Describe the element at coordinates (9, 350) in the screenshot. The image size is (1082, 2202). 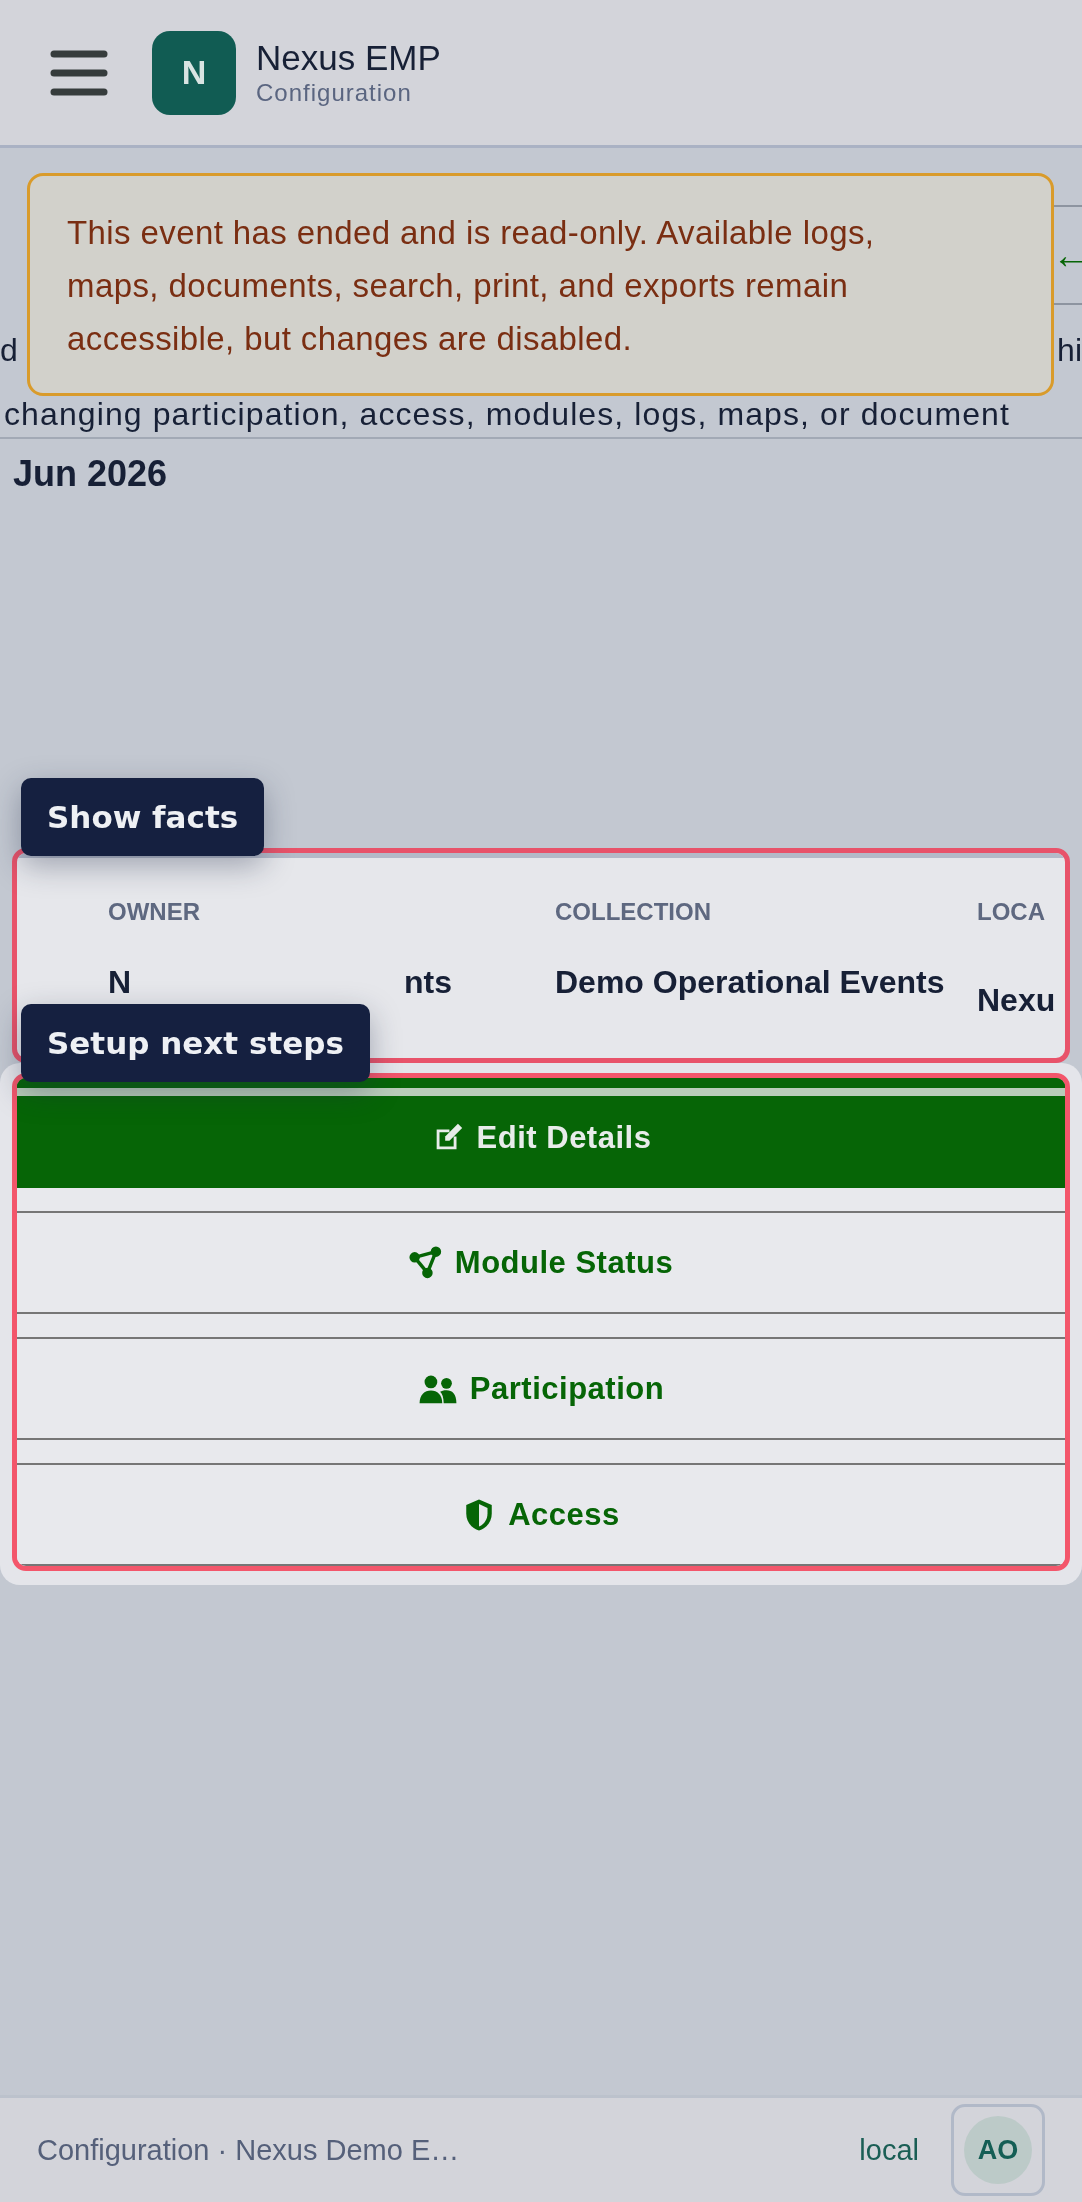
I see `covered-text: d` at that location.